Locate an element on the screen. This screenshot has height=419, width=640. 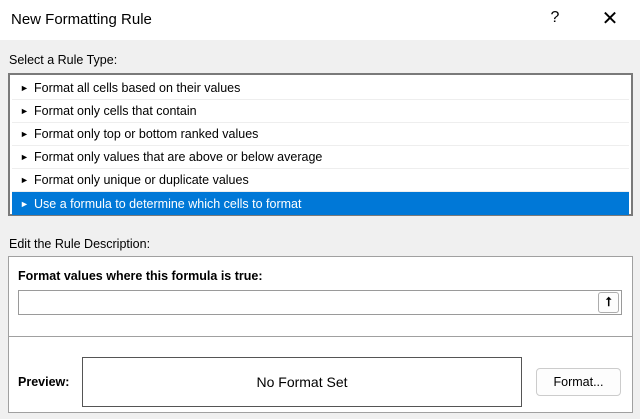
collapse-dialog-button: ⭡ is located at coordinates (608, 302).